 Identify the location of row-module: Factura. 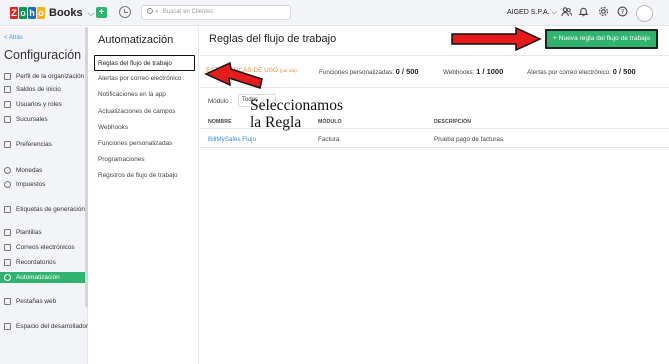
(329, 139).